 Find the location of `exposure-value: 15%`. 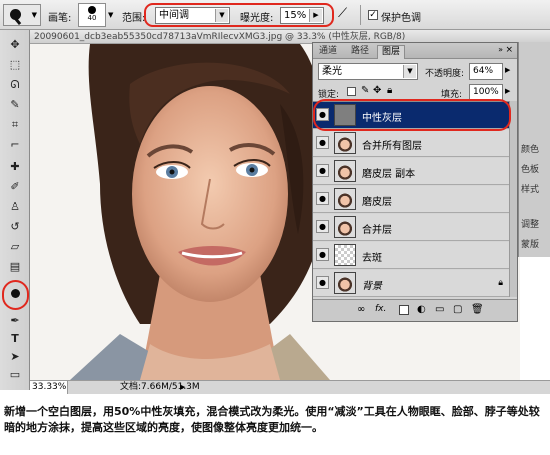

exposure-value: 15% is located at coordinates (295, 15).